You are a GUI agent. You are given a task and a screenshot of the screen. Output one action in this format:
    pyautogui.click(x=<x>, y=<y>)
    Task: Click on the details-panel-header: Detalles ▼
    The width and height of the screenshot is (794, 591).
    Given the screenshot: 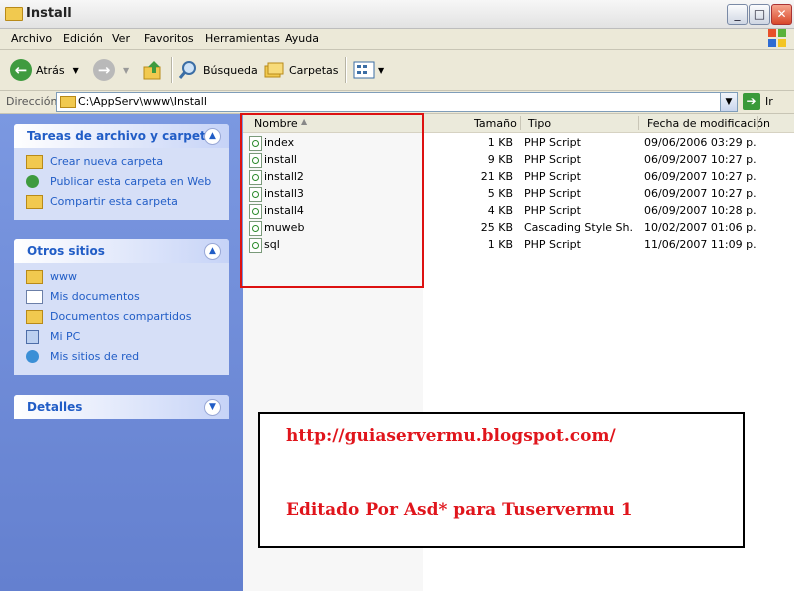 What is the action you would take?
    pyautogui.click(x=121, y=407)
    